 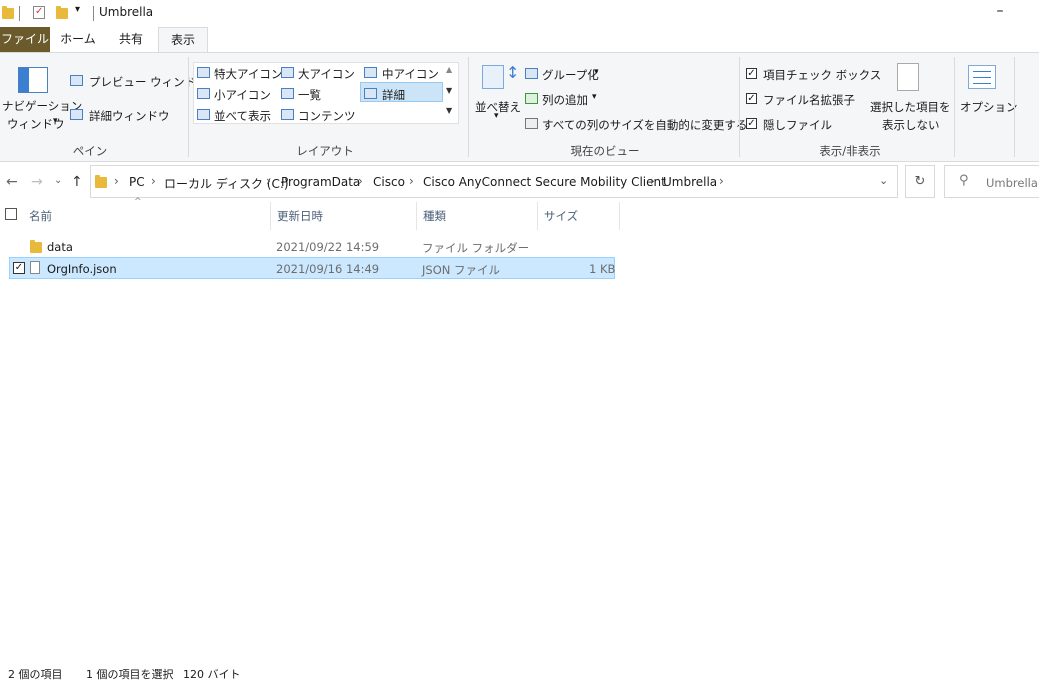 What do you see at coordinates (519, 40) in the screenshot?
I see `ribbon-tabs: ファイル ホーム 共有 表示` at bounding box center [519, 40].